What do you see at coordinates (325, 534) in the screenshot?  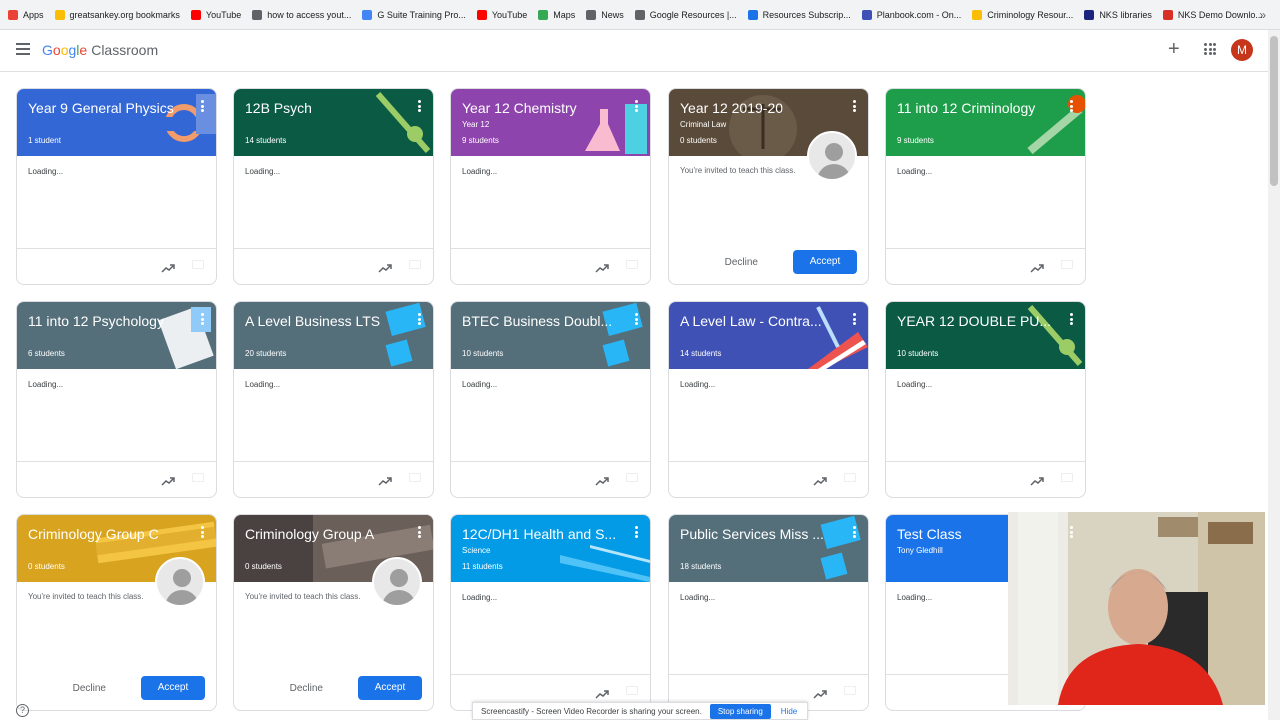 I see `class-title: Criminology Group A` at bounding box center [325, 534].